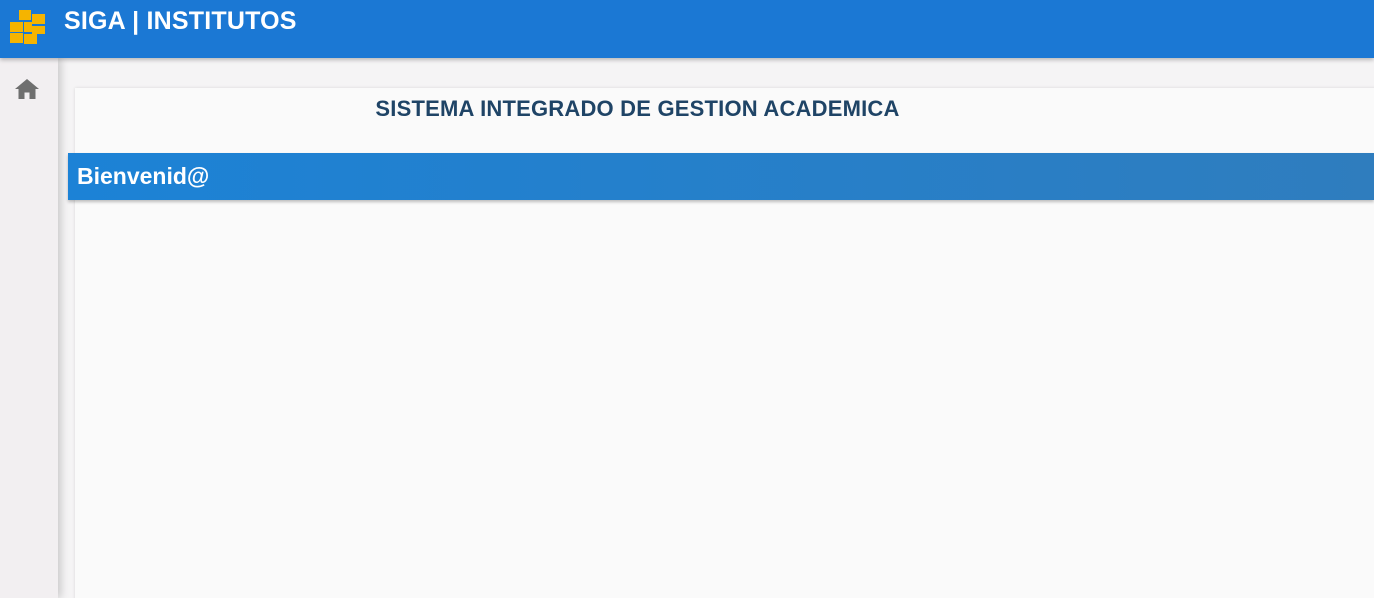 Image resolution: width=1374 pixels, height=598 pixels. I want to click on siga-logo-icon, so click(28, 27).